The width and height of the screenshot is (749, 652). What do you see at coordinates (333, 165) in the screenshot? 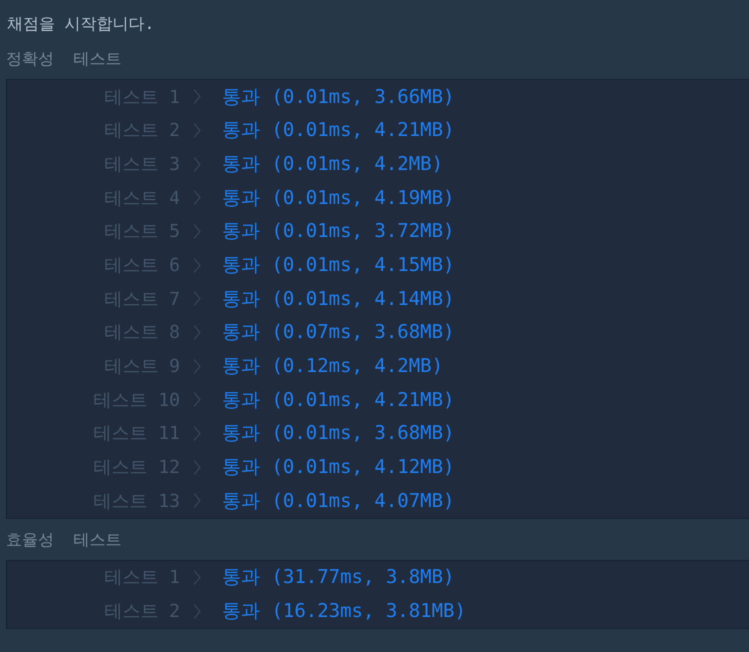
I see `test-result: 통과 (0.01ms, 4.2MB)` at bounding box center [333, 165].